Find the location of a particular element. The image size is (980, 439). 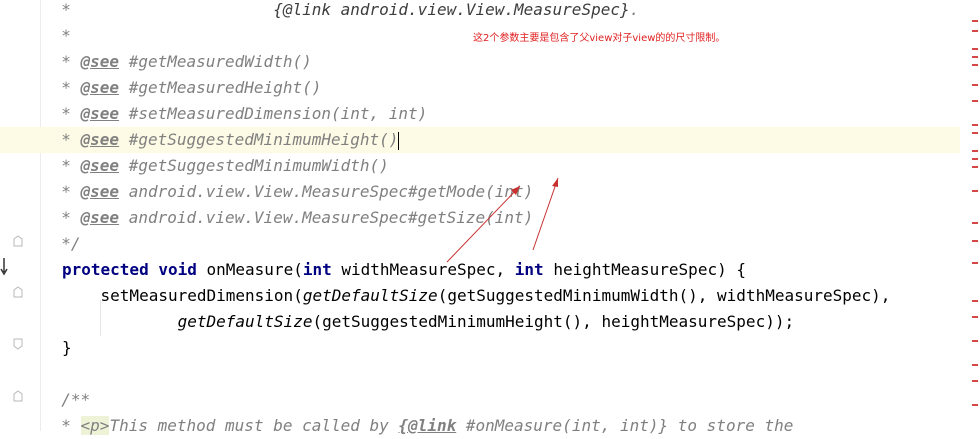

arrow-head is located at coordinates (555, 182).